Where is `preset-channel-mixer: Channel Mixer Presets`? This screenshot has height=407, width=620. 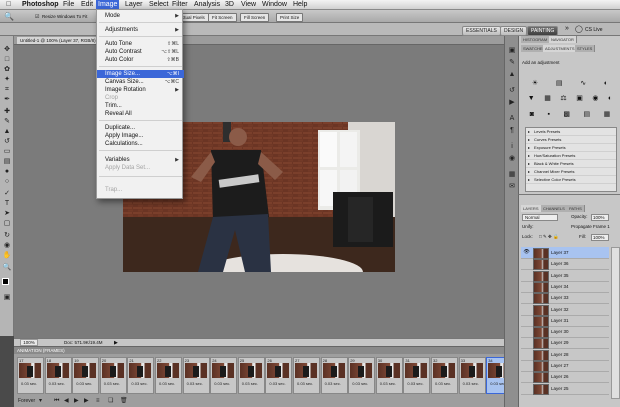
preset-channel-mixer: Channel Mixer Presets is located at coordinates (571, 172).